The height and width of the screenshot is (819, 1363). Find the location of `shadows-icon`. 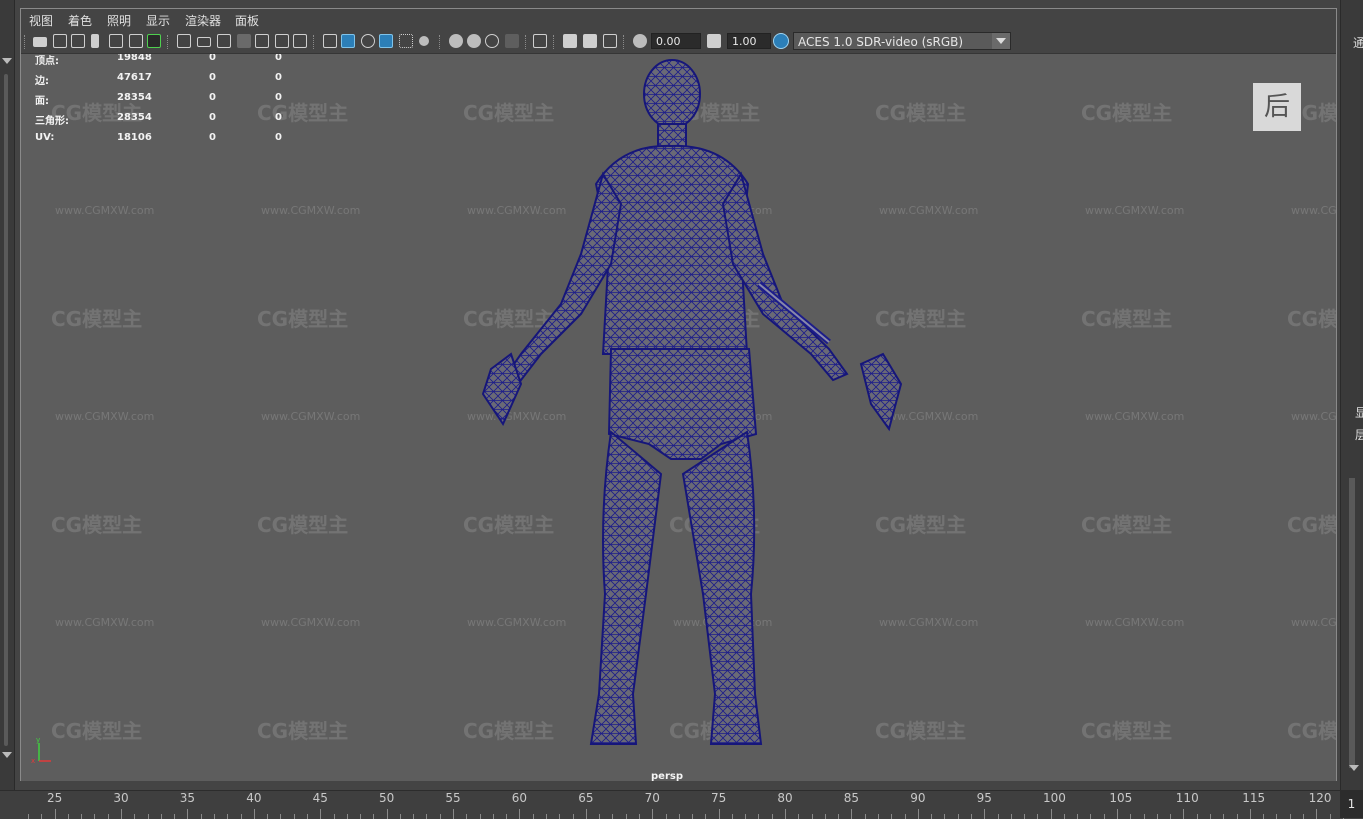

shadows-icon is located at coordinates (456, 41).